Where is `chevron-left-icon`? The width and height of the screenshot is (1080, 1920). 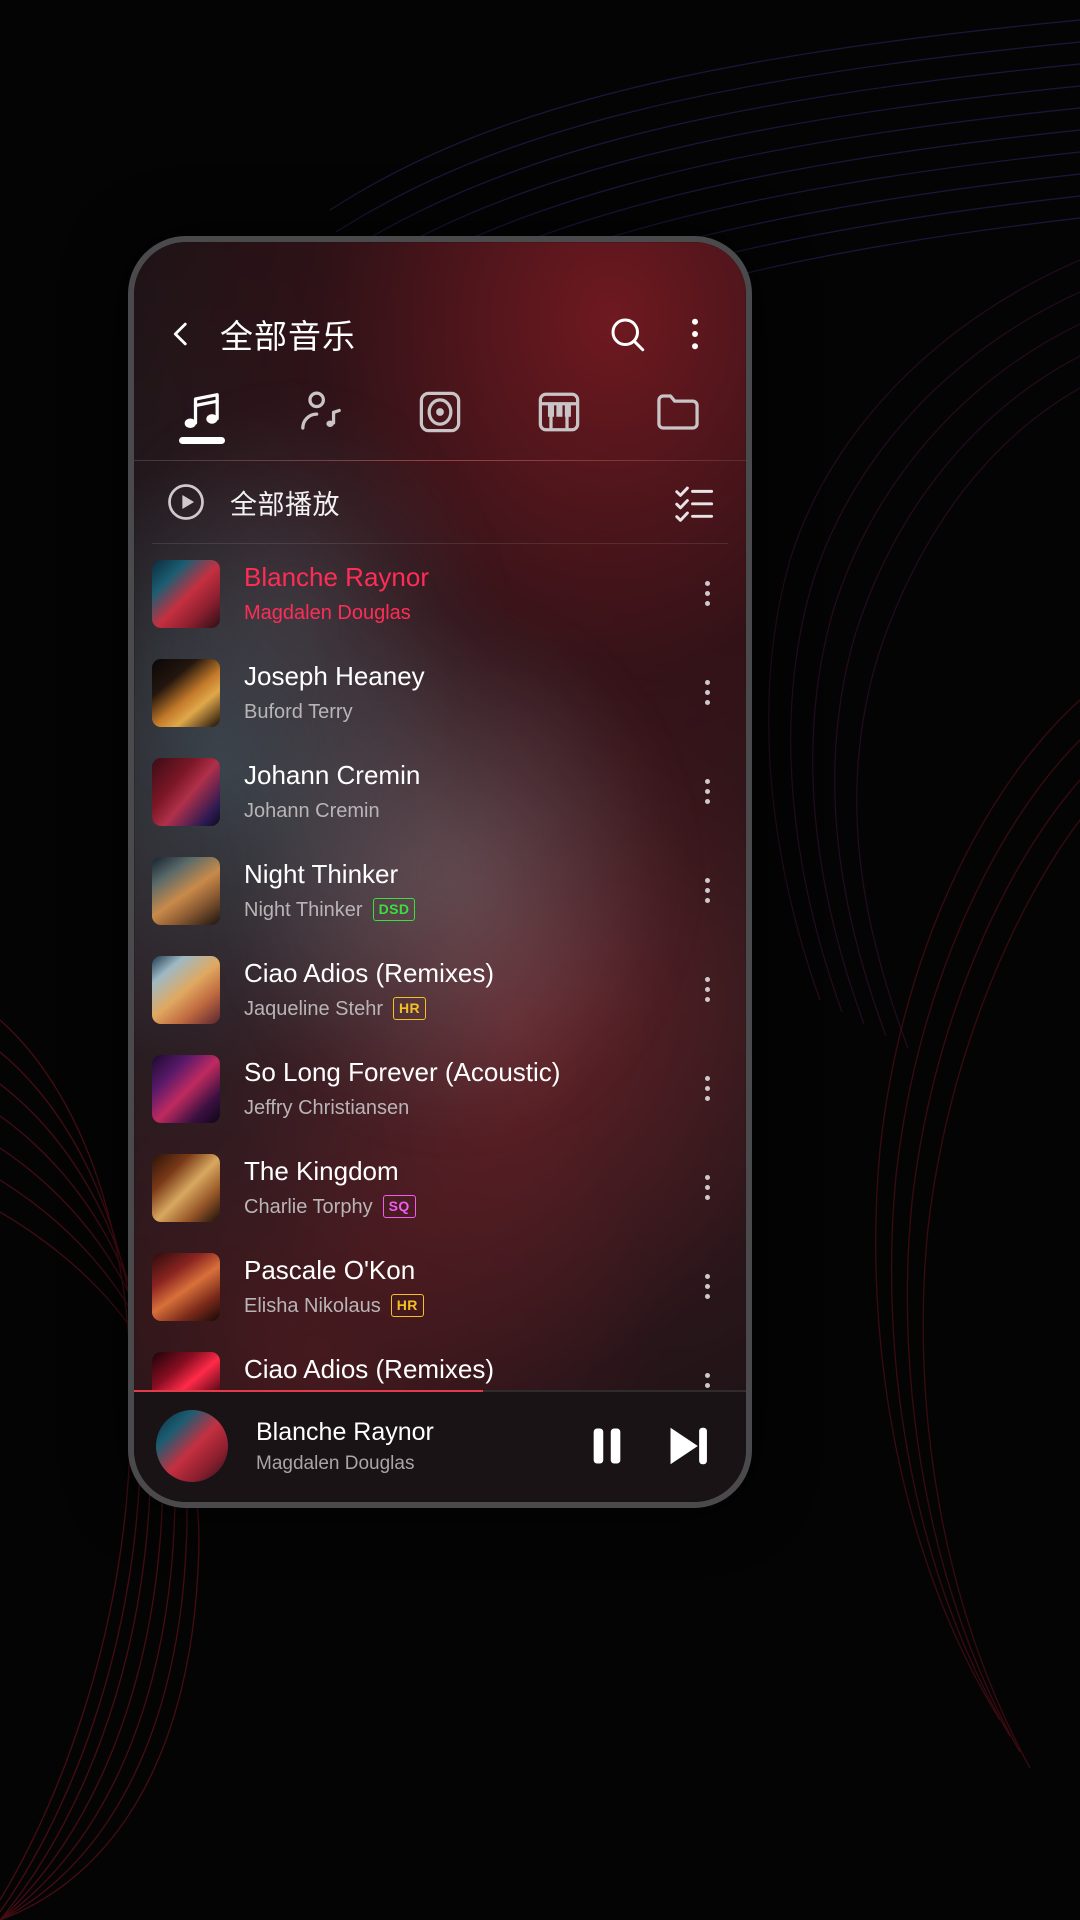
chevron-left-icon is located at coordinates (181, 334).